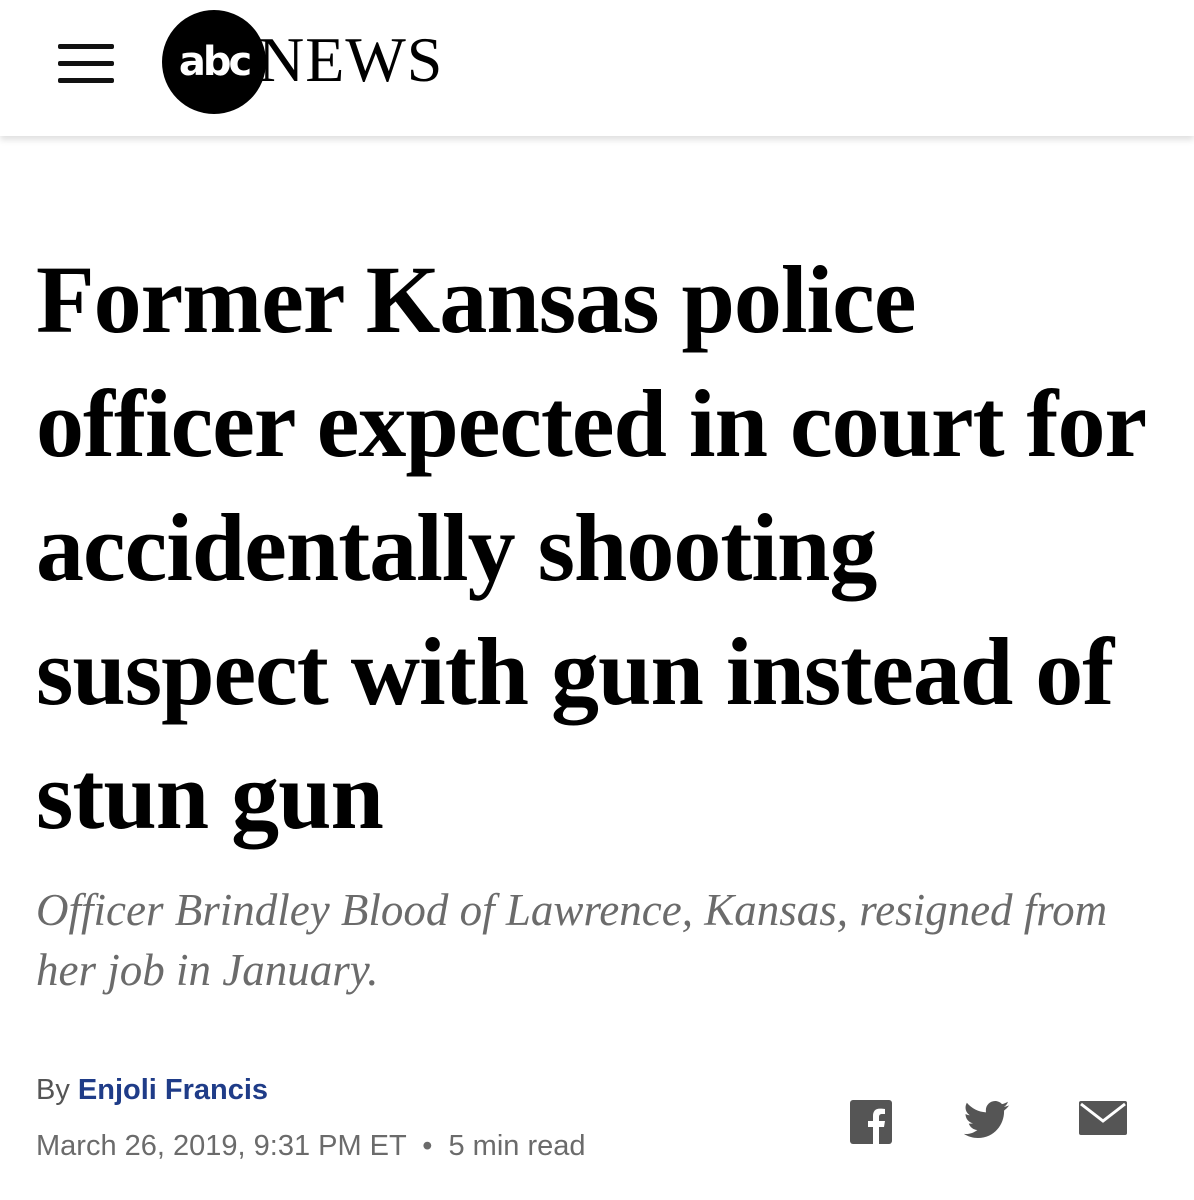 Image resolution: width=1194 pixels, height=1200 pixels. What do you see at coordinates (53, 1090) in the screenshot?
I see `byline-prefix: By` at bounding box center [53, 1090].